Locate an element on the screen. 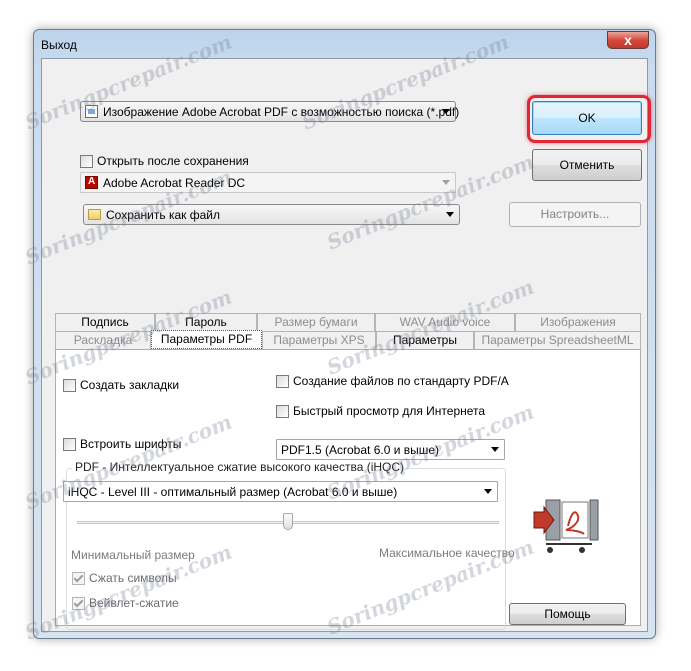 The width and height of the screenshot is (691, 671). tab-signature: Подпись is located at coordinates (105, 322).